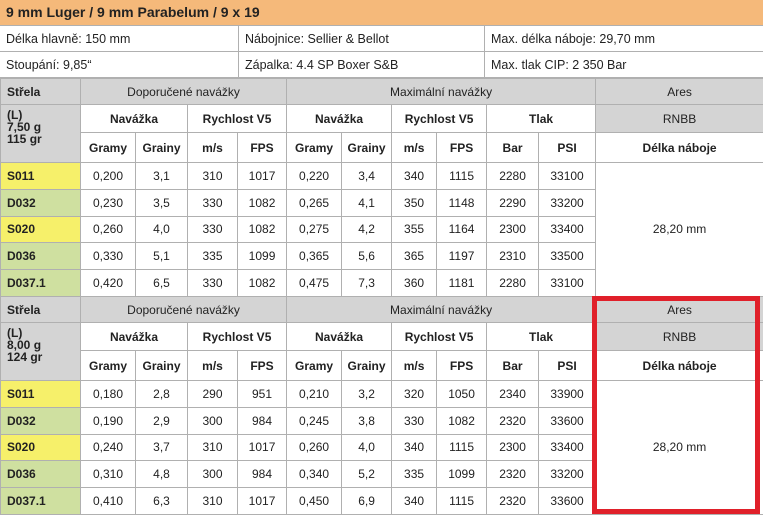 The height and width of the screenshot is (520, 763). I want to click on max-pressure: Max. tlak CIP: 2 350 Bar, so click(623, 64).